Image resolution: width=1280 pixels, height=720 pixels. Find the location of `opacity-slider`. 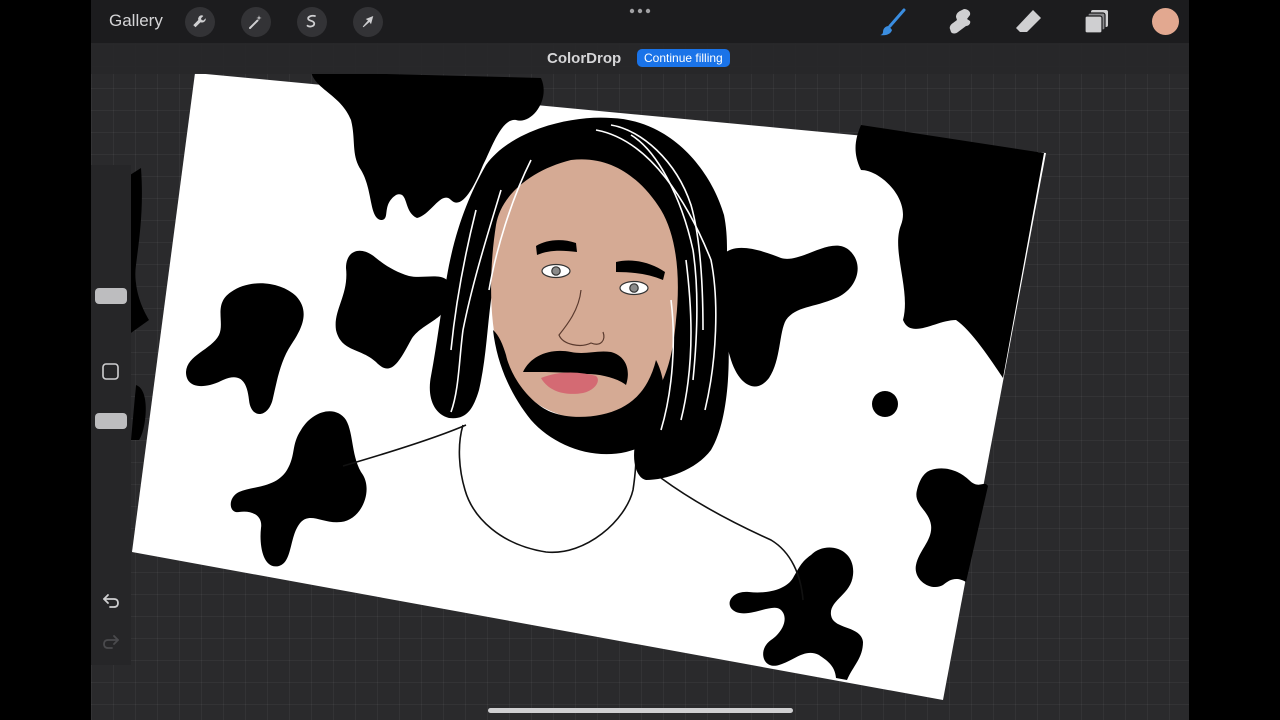

opacity-slider is located at coordinates (111, 421).